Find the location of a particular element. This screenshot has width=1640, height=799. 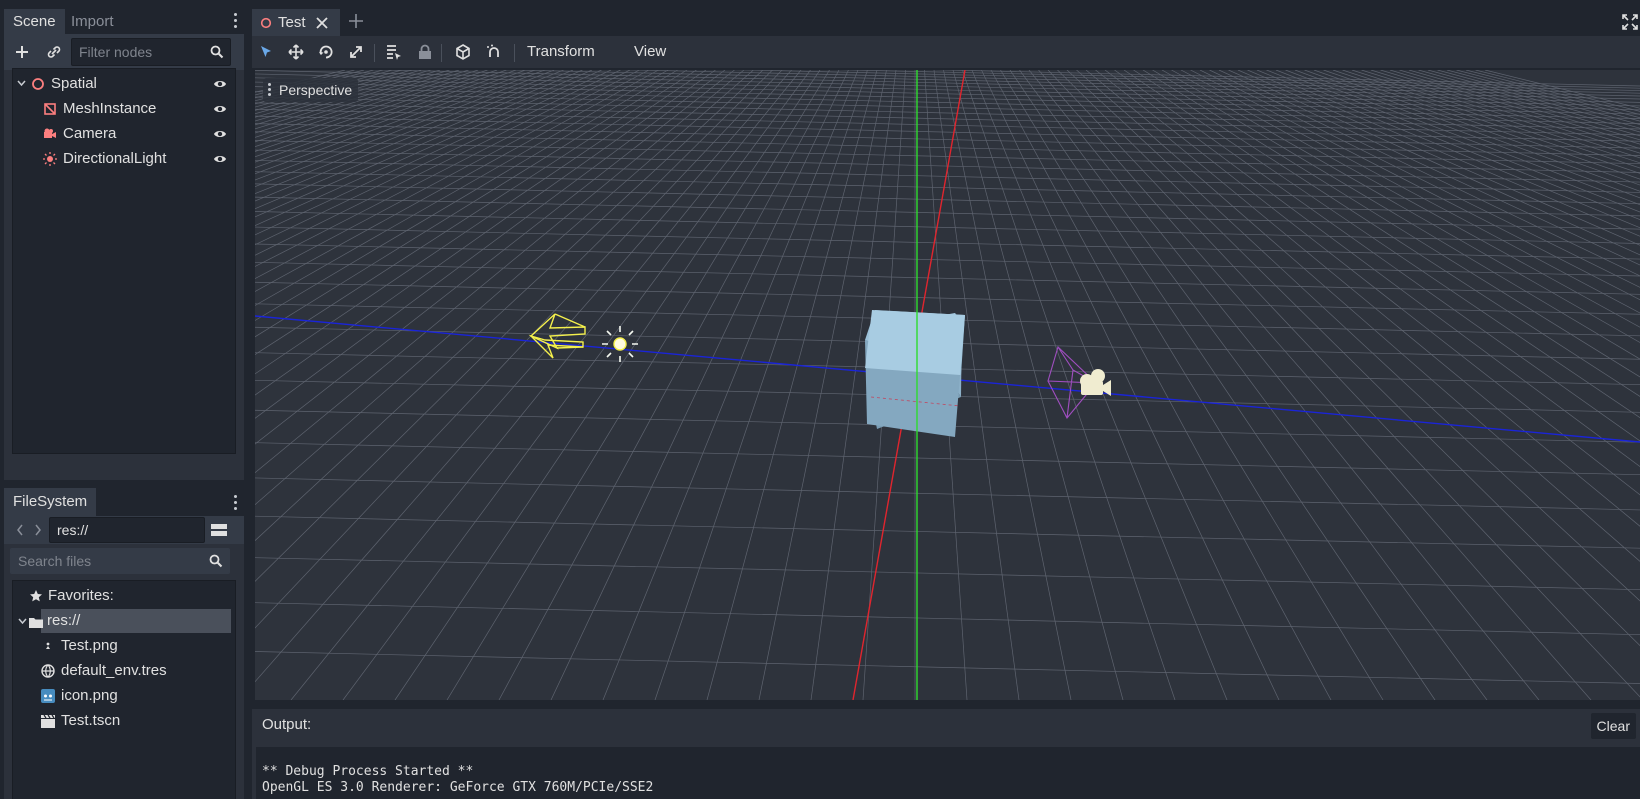

res-root-row: res:// is located at coordinates (136, 621).